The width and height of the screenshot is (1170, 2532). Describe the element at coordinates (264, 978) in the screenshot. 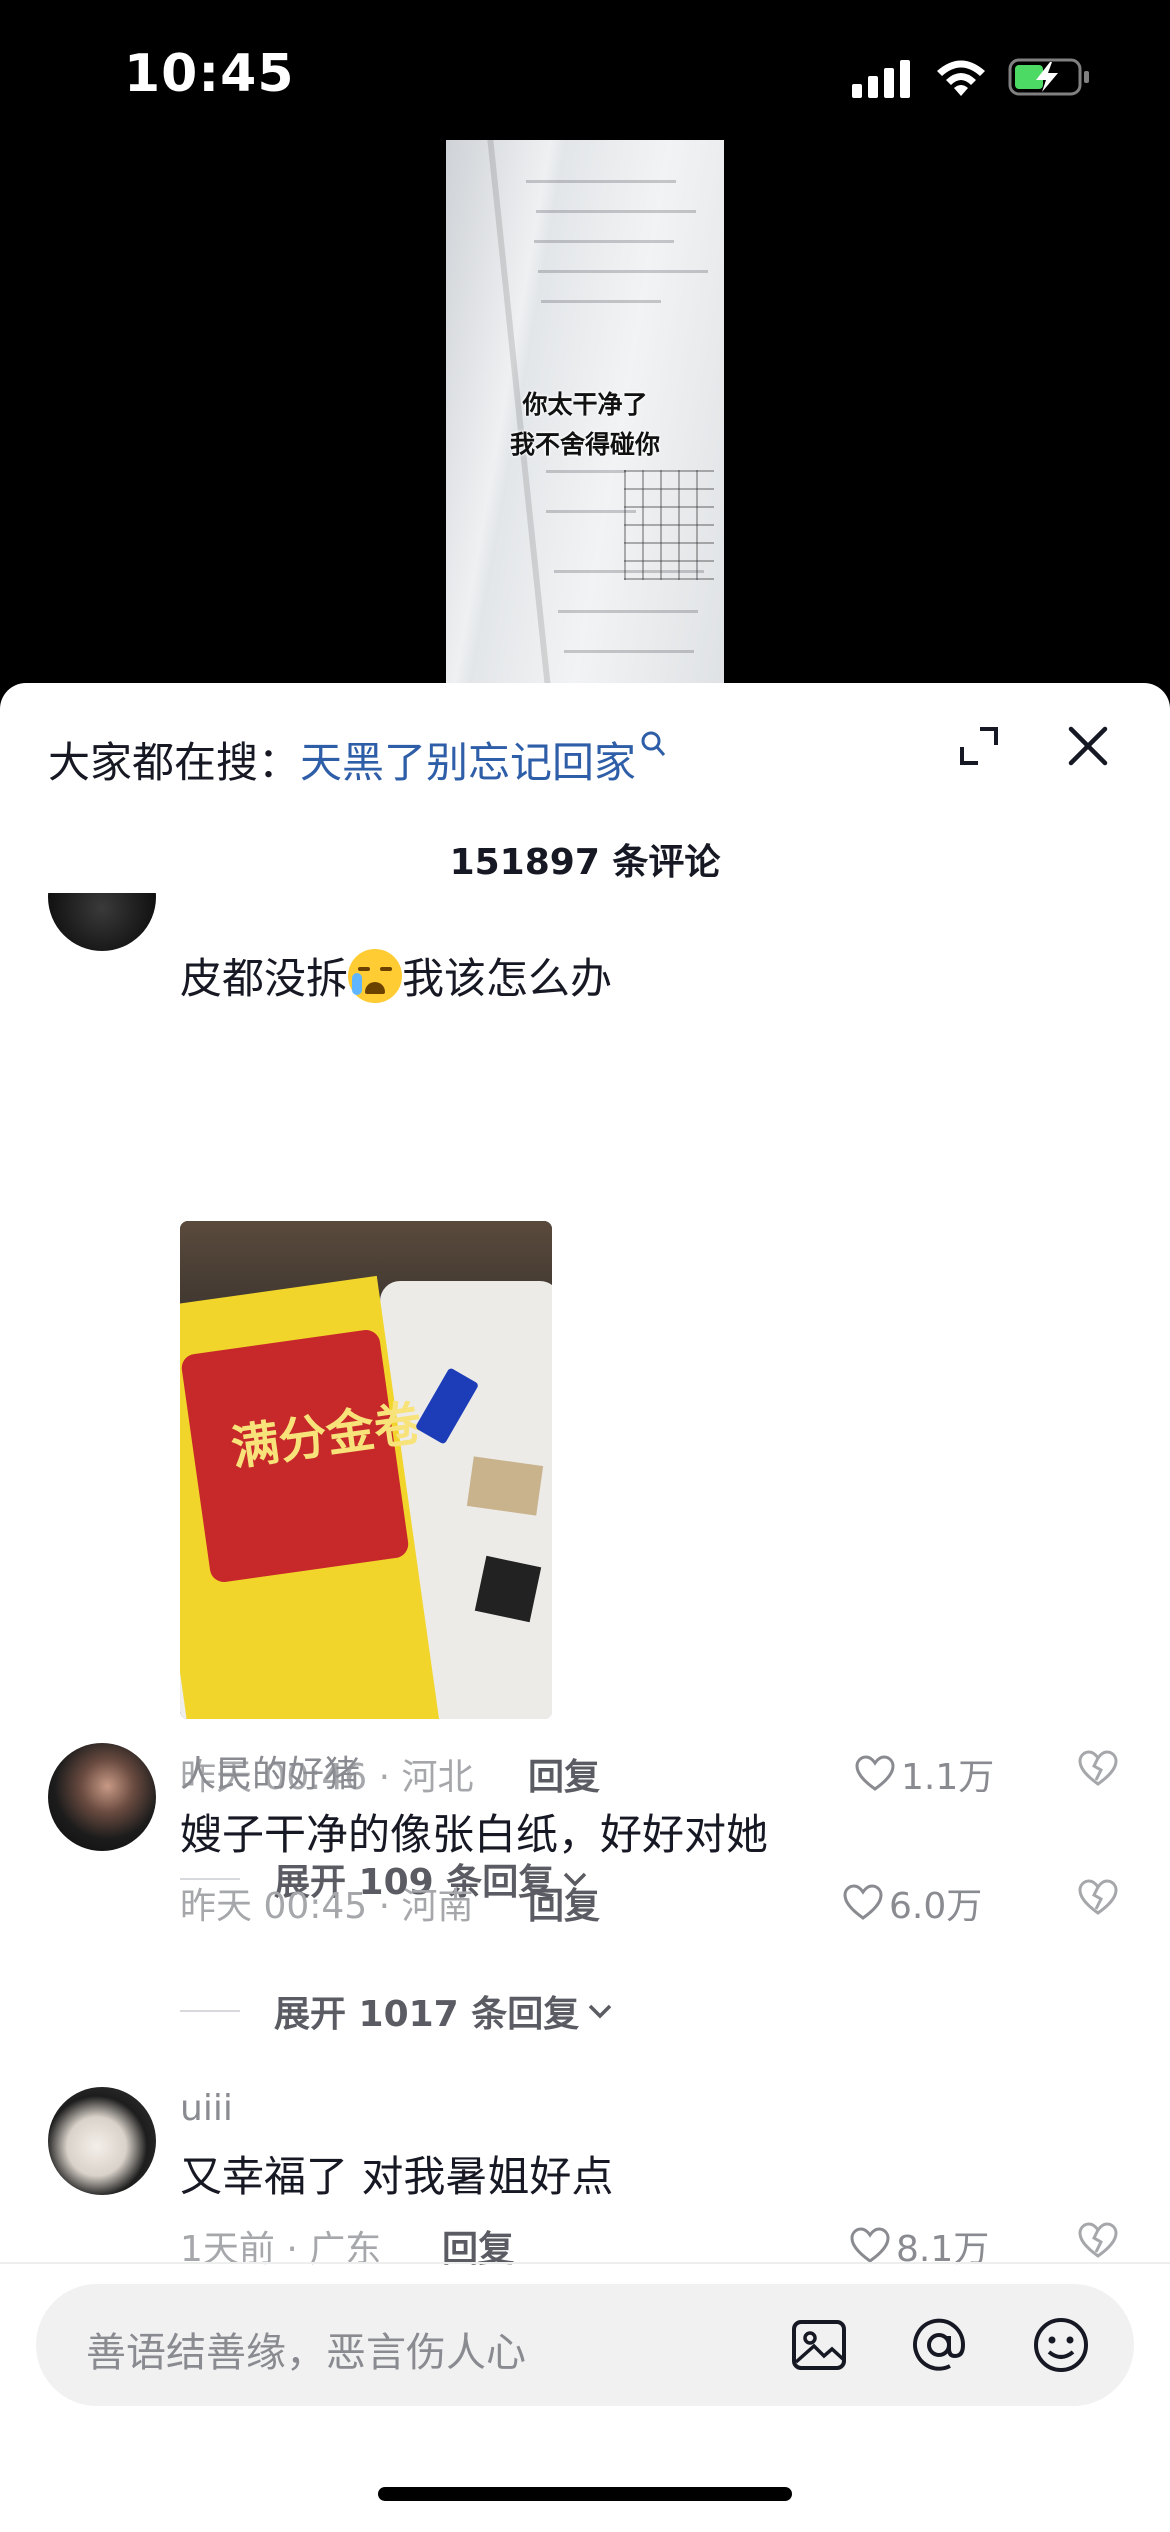

I see `comment-text-part: 皮都没拆` at that location.